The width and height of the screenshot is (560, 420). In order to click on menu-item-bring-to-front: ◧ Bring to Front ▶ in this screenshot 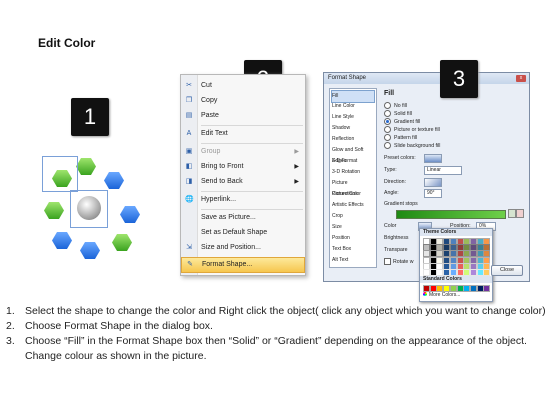, I will do `click(243, 167)`.